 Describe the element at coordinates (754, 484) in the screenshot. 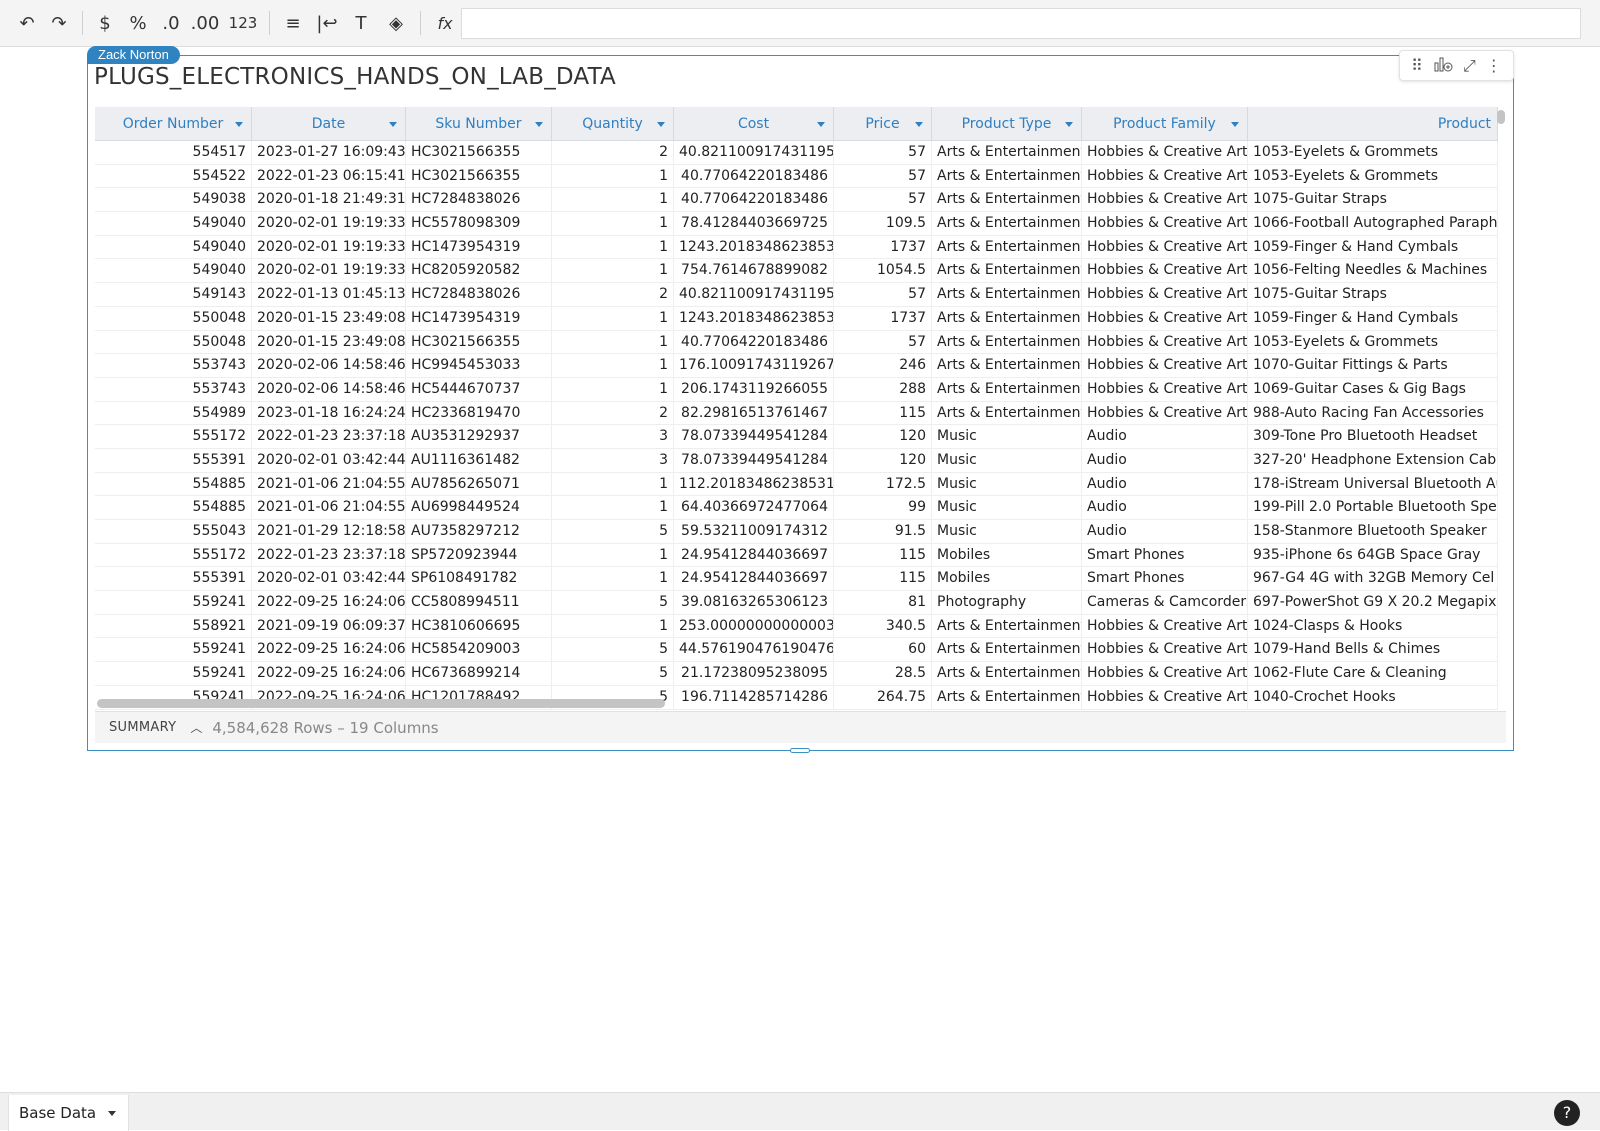

I see `table-cell: 112.20183486238531` at that location.